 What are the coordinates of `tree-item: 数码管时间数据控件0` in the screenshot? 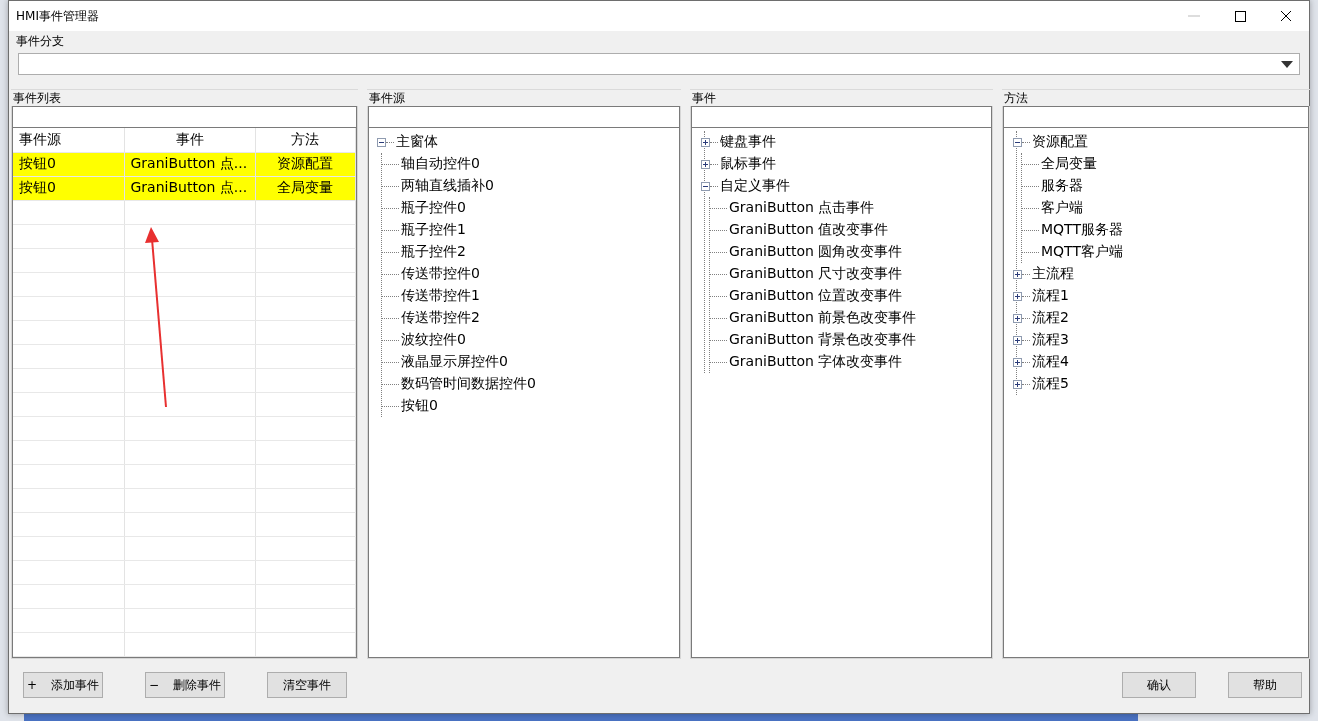 It's located at (467, 384).